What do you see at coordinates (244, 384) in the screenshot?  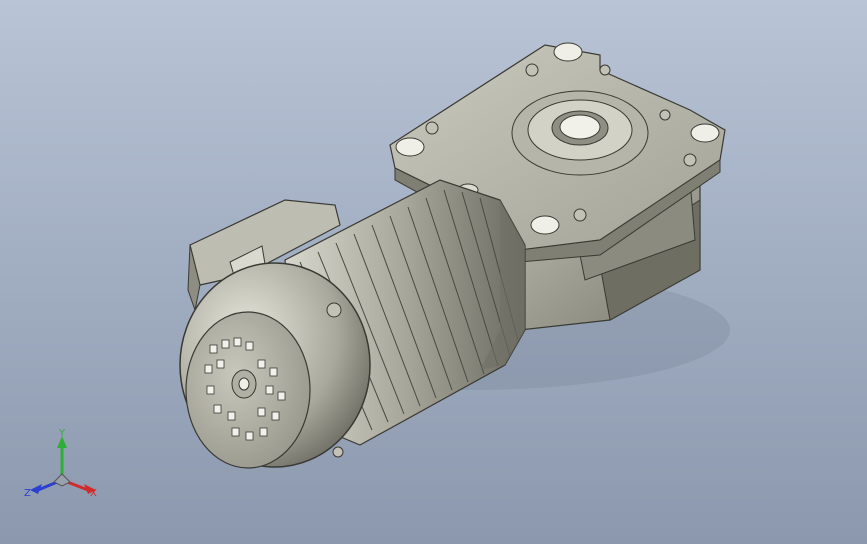 I see `end-cap-hub-center` at bounding box center [244, 384].